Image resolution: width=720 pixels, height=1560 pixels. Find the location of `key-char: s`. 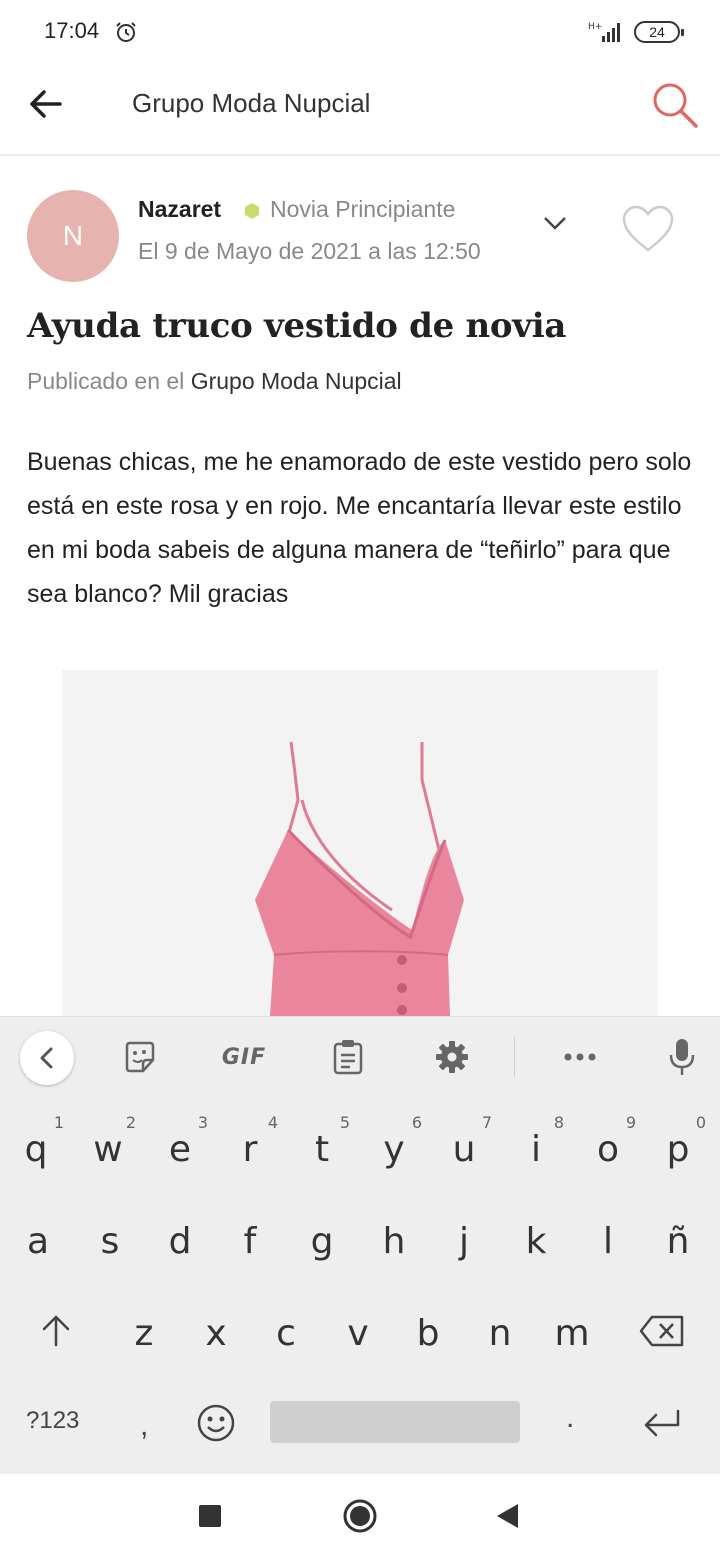

key-char: s is located at coordinates (110, 1241).